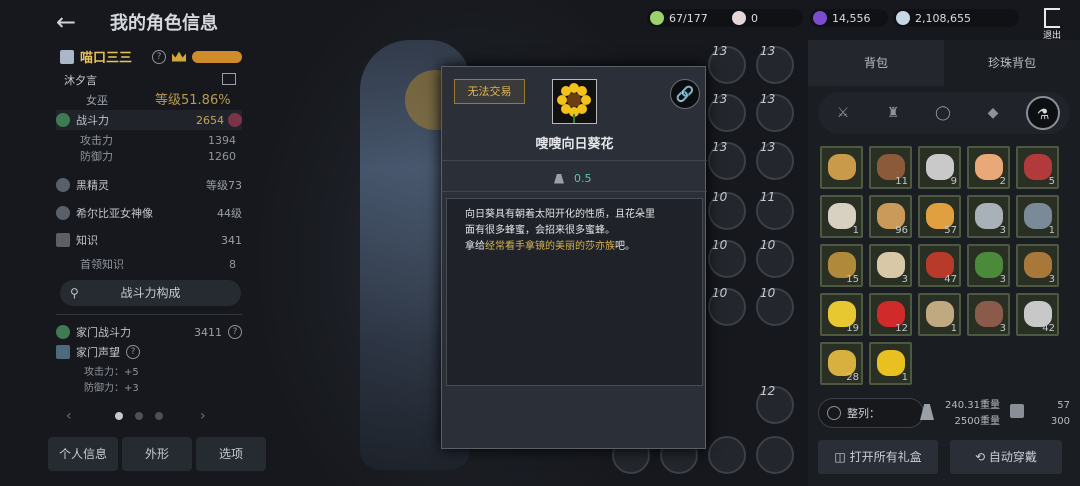 The height and width of the screenshot is (486, 1080). What do you see at coordinates (890, 167) in the screenshot?
I see `inventory-item: 11` at bounding box center [890, 167].